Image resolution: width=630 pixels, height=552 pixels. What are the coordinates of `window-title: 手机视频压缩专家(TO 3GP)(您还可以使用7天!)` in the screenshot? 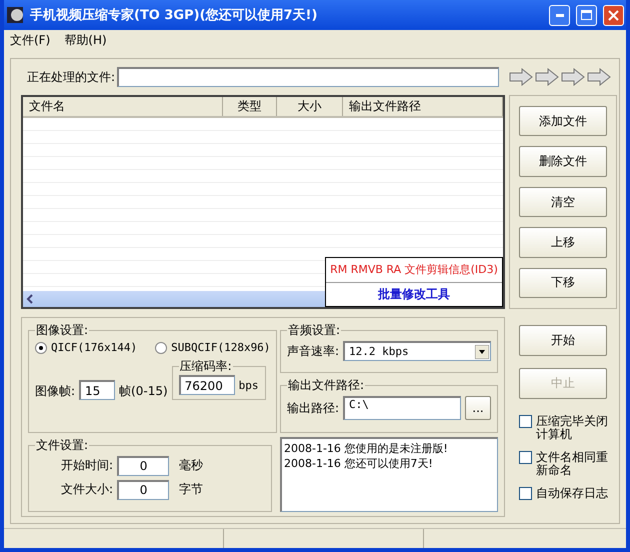 It's located at (174, 15).